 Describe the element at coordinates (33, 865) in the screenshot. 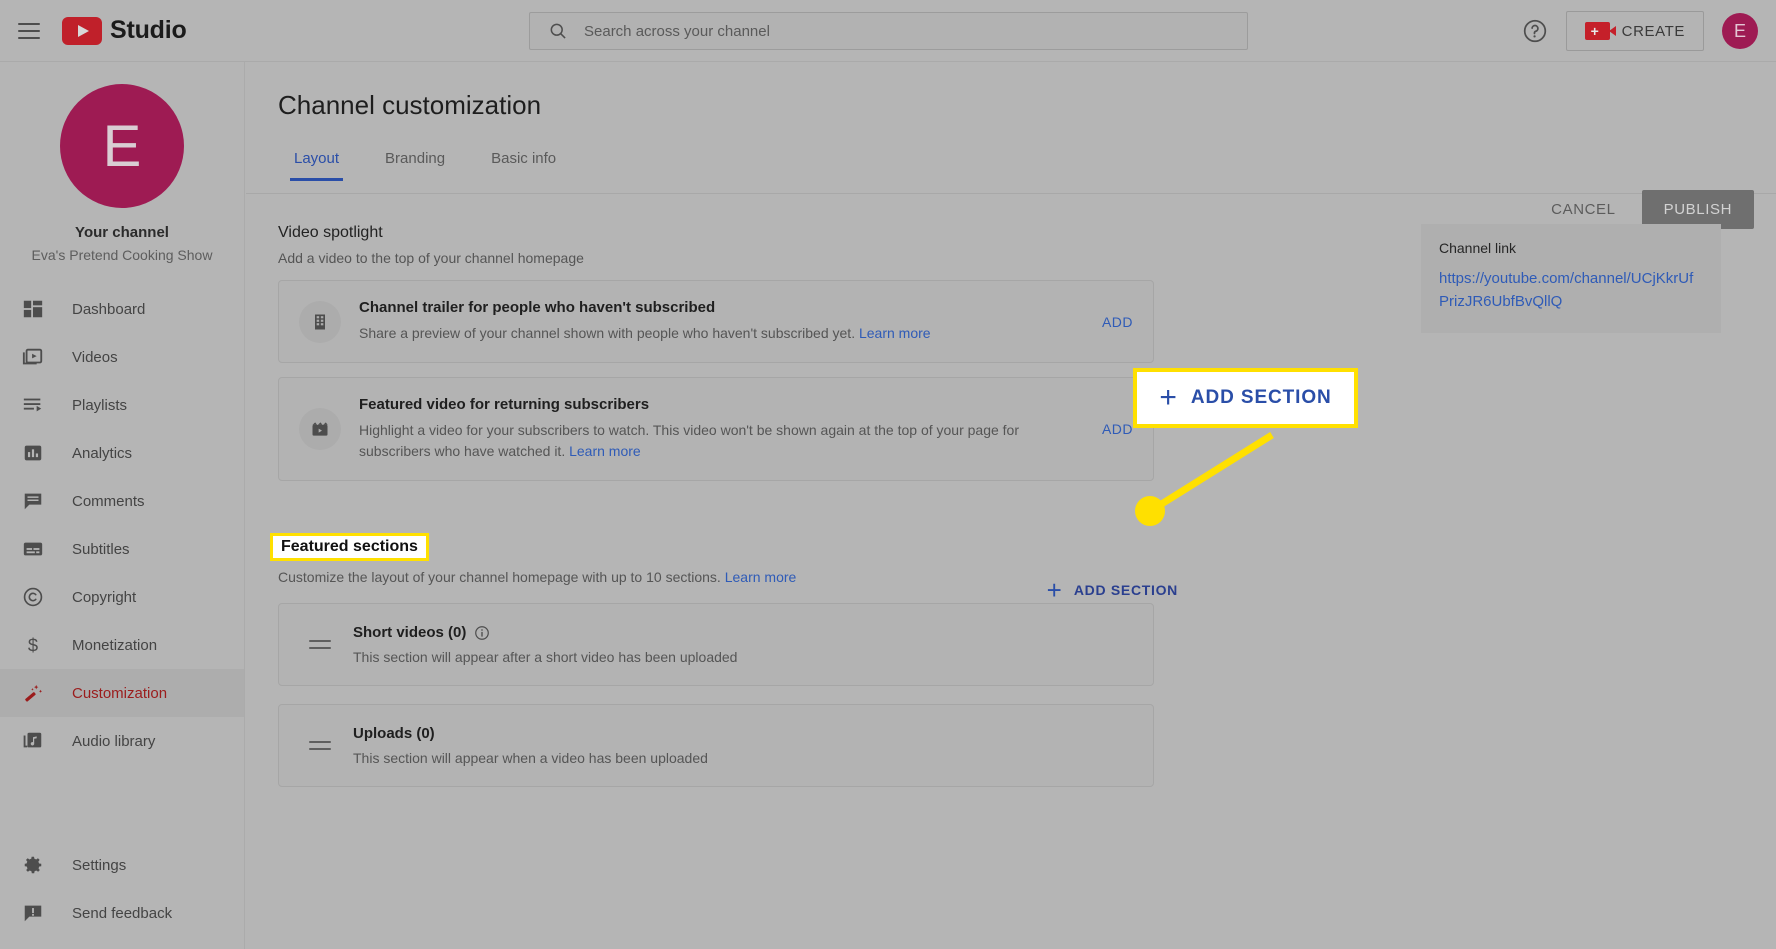

I see `gear-icon` at that location.